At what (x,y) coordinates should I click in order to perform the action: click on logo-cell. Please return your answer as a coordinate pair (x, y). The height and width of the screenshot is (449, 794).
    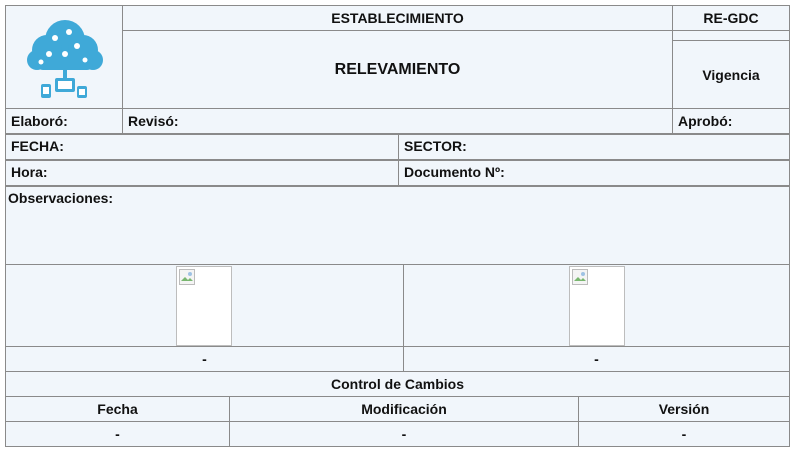
    Looking at the image, I should click on (64, 57).